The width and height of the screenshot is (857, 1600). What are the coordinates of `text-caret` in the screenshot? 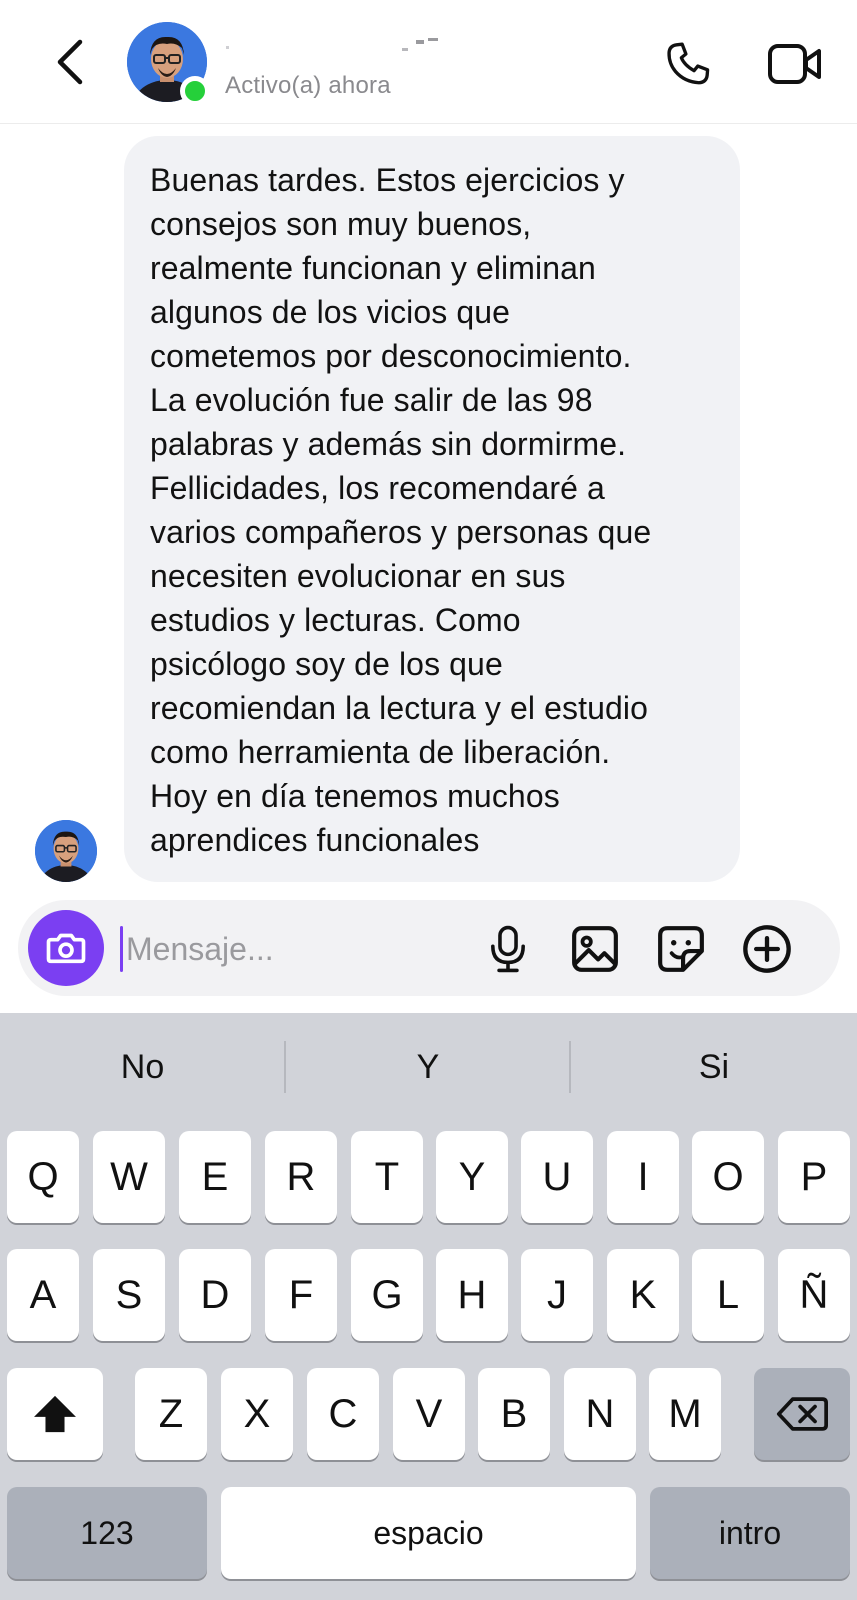 It's located at (121, 949).